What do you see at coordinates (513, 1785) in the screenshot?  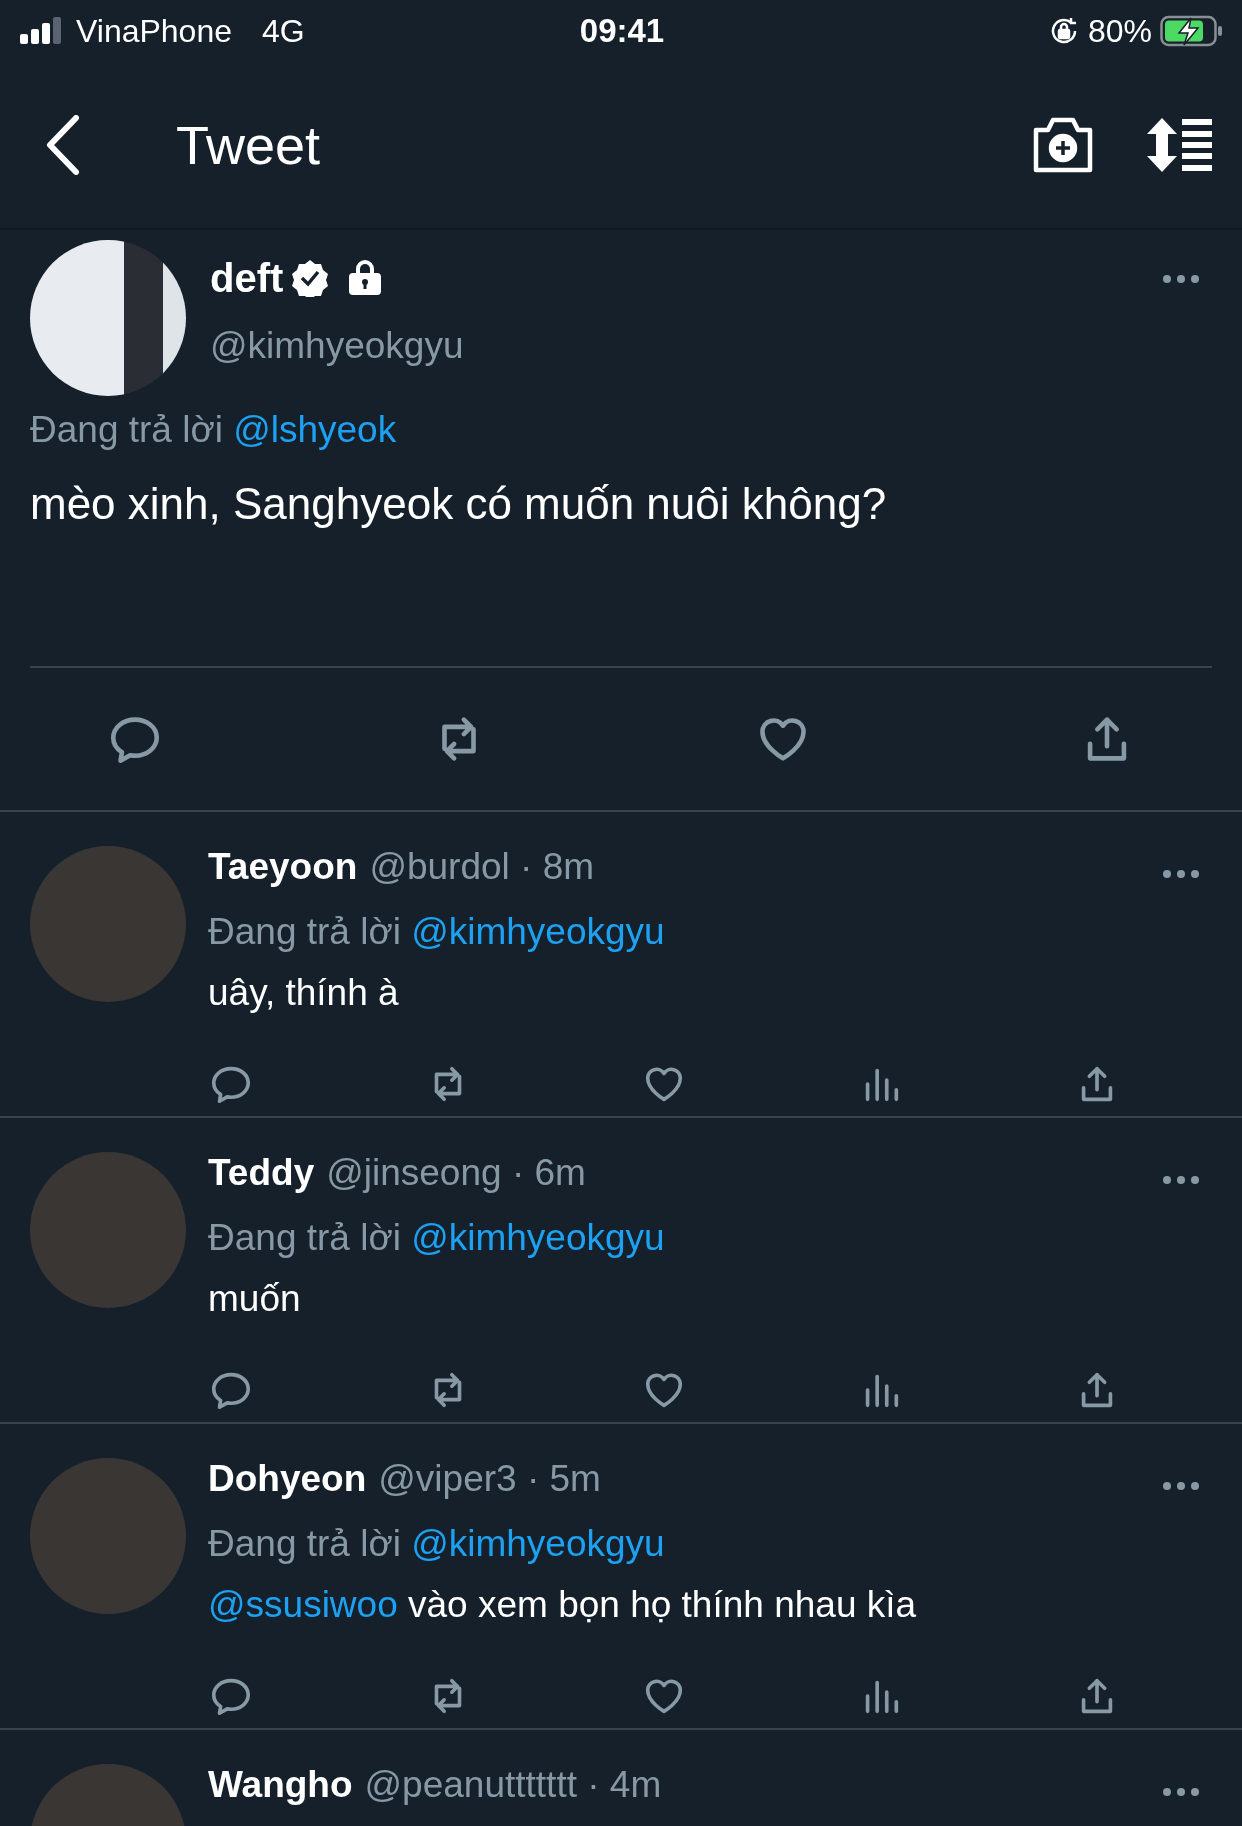 I see `handle-and-time: @peanuttttttt · 4m` at bounding box center [513, 1785].